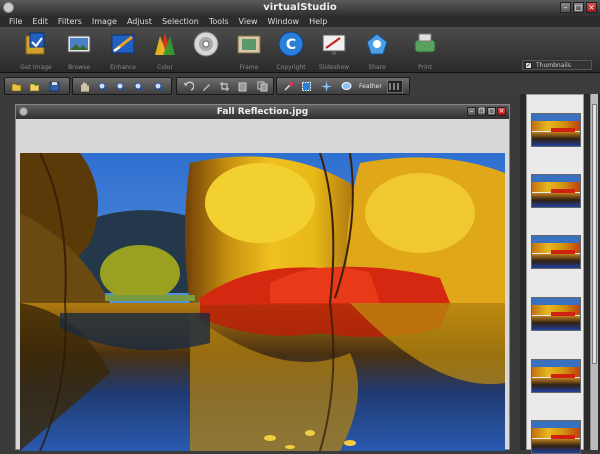 The height and width of the screenshot is (454, 600). Describe the element at coordinates (180, 21) in the screenshot. I see `menu-selection: Selection` at that location.